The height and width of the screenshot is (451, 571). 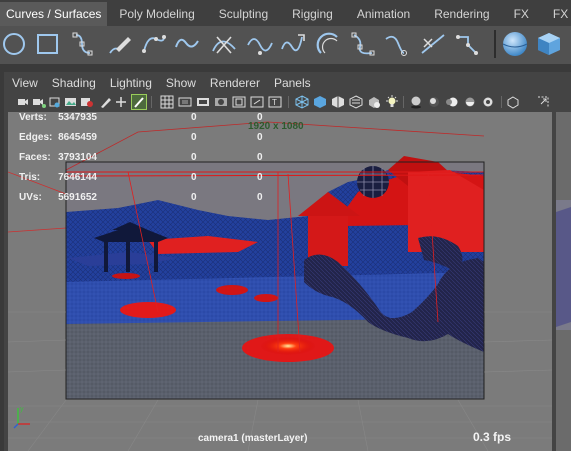 I want to click on resolution-gate-label: 1920 x 1080, so click(x=276, y=126).